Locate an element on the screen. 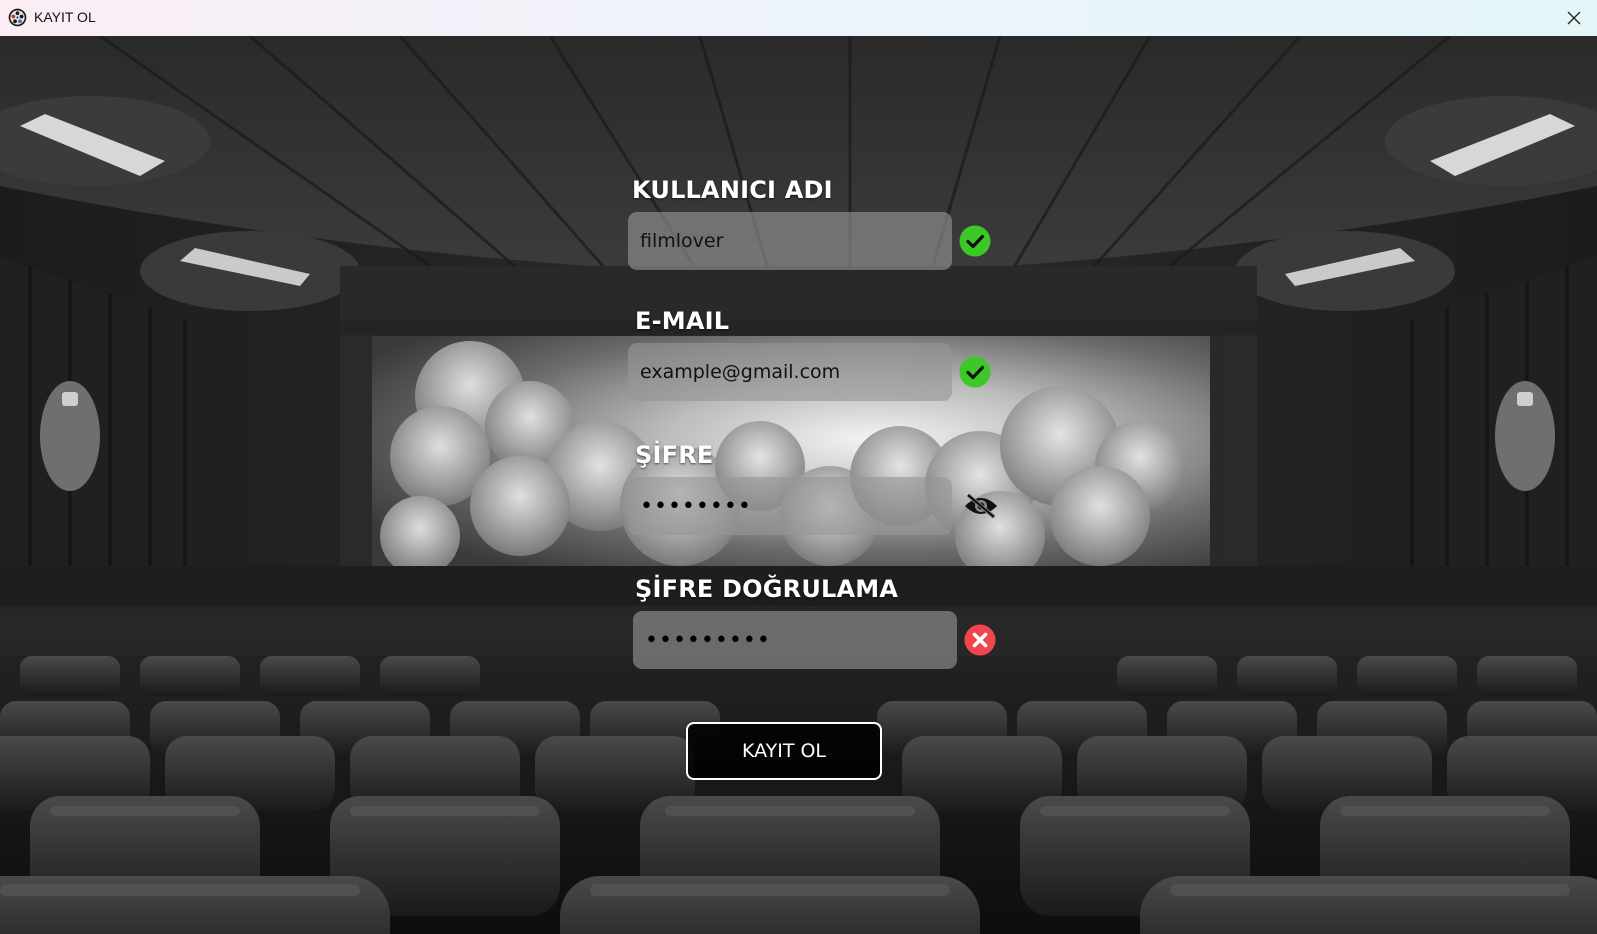  close-button is located at coordinates (1574, 18).